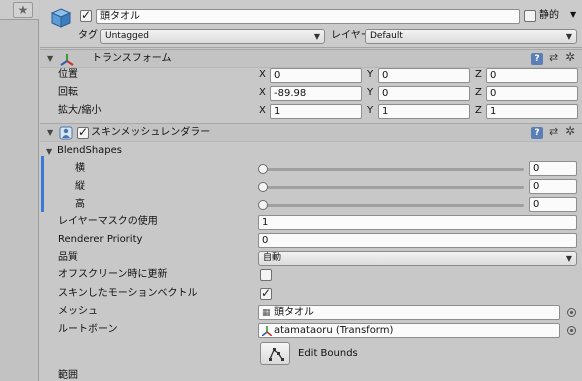 This screenshot has width=582, height=381. Describe the element at coordinates (308, 16) in the screenshot. I see `object-name-field: 頭タオル` at that location.